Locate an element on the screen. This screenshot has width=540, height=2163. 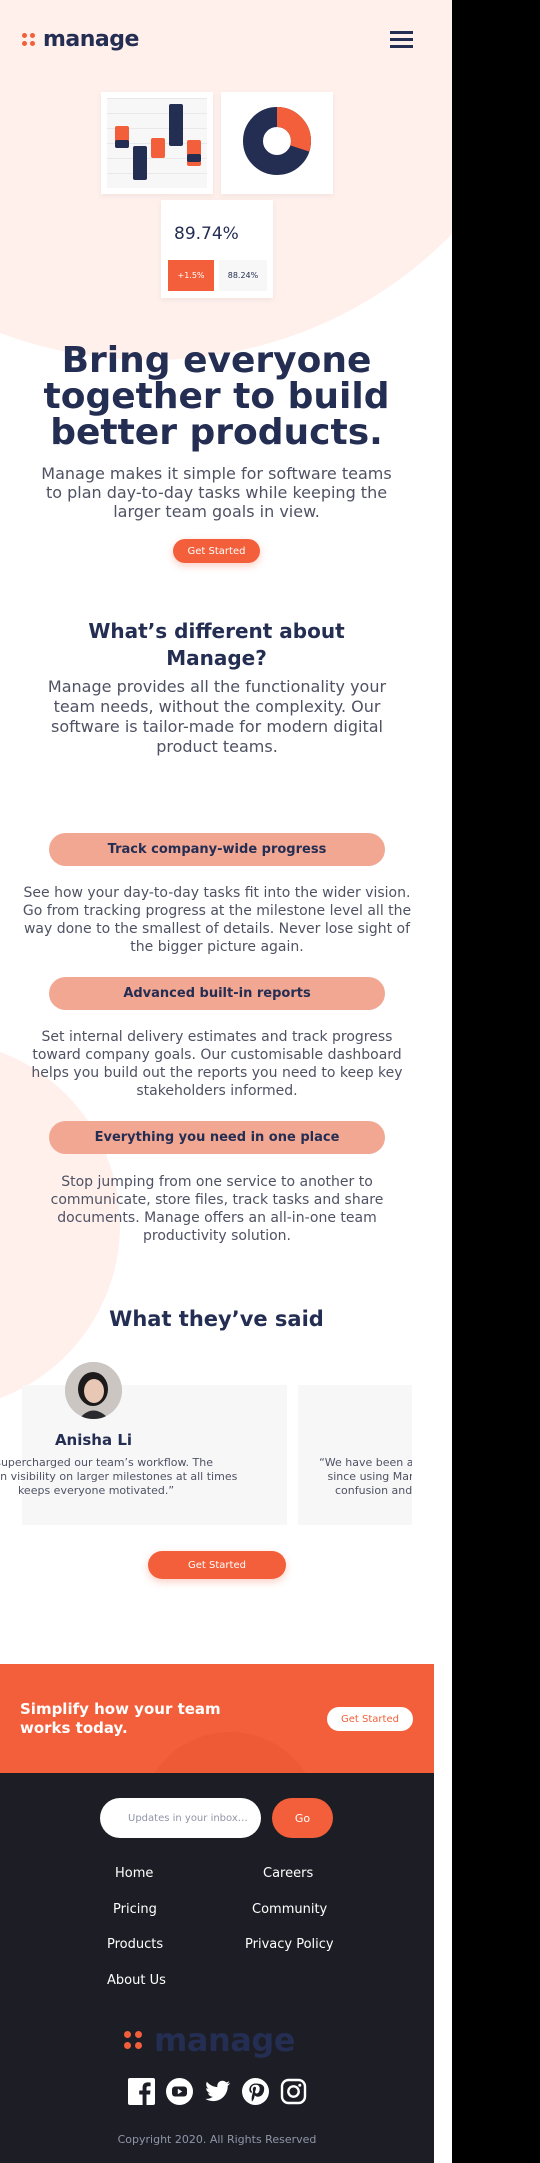
header-logo: manage is located at coordinates (80, 39).